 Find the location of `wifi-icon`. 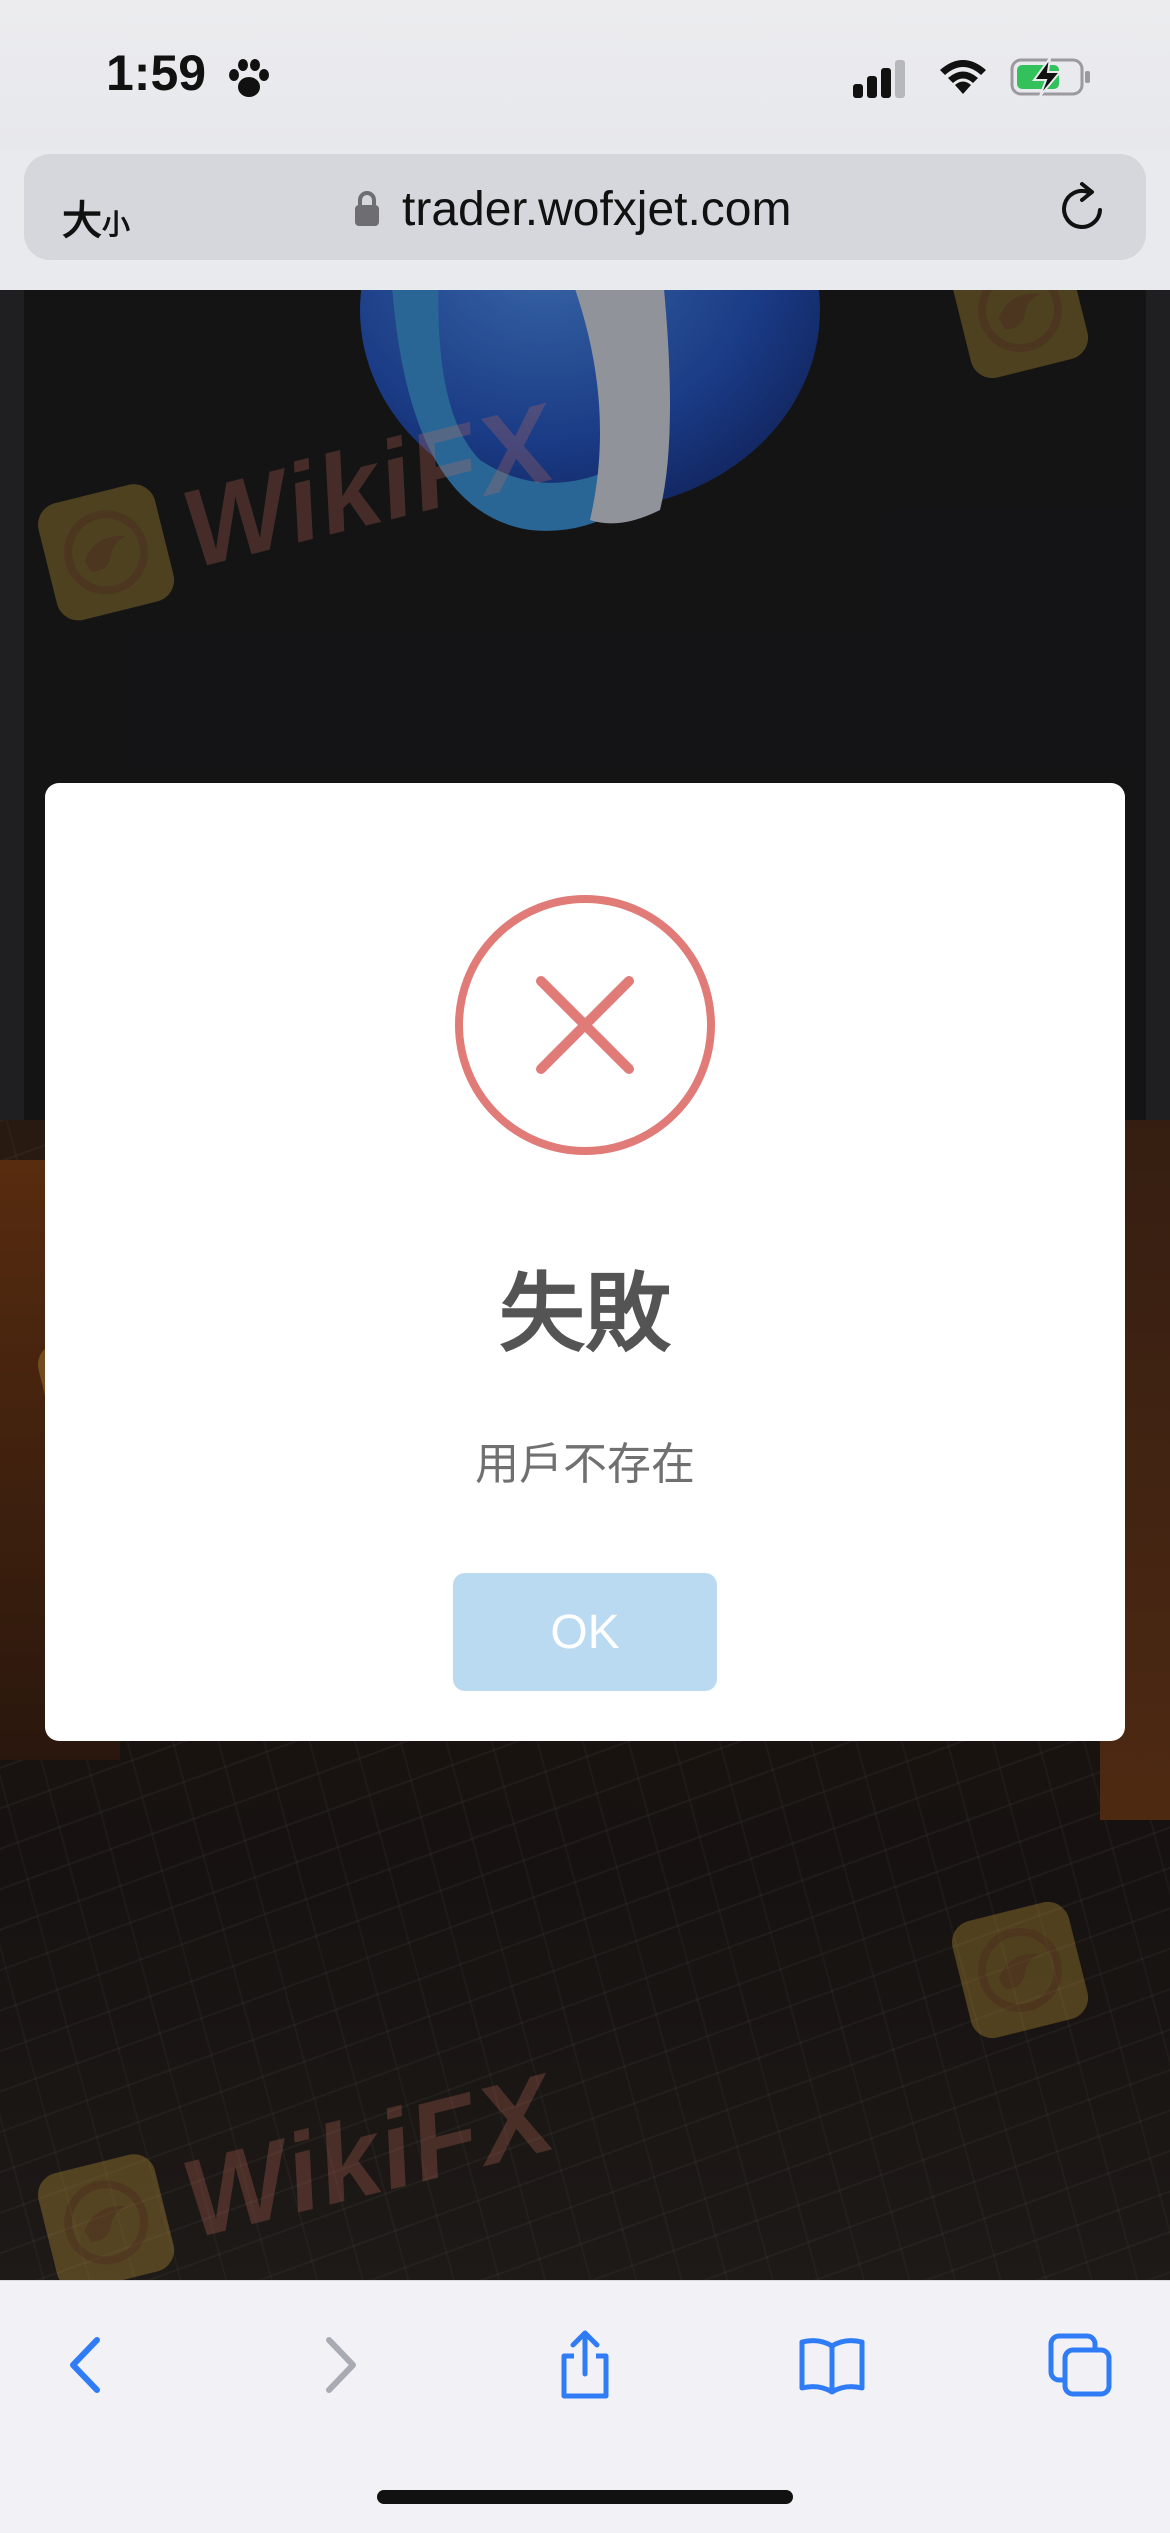

wifi-icon is located at coordinates (963, 77).